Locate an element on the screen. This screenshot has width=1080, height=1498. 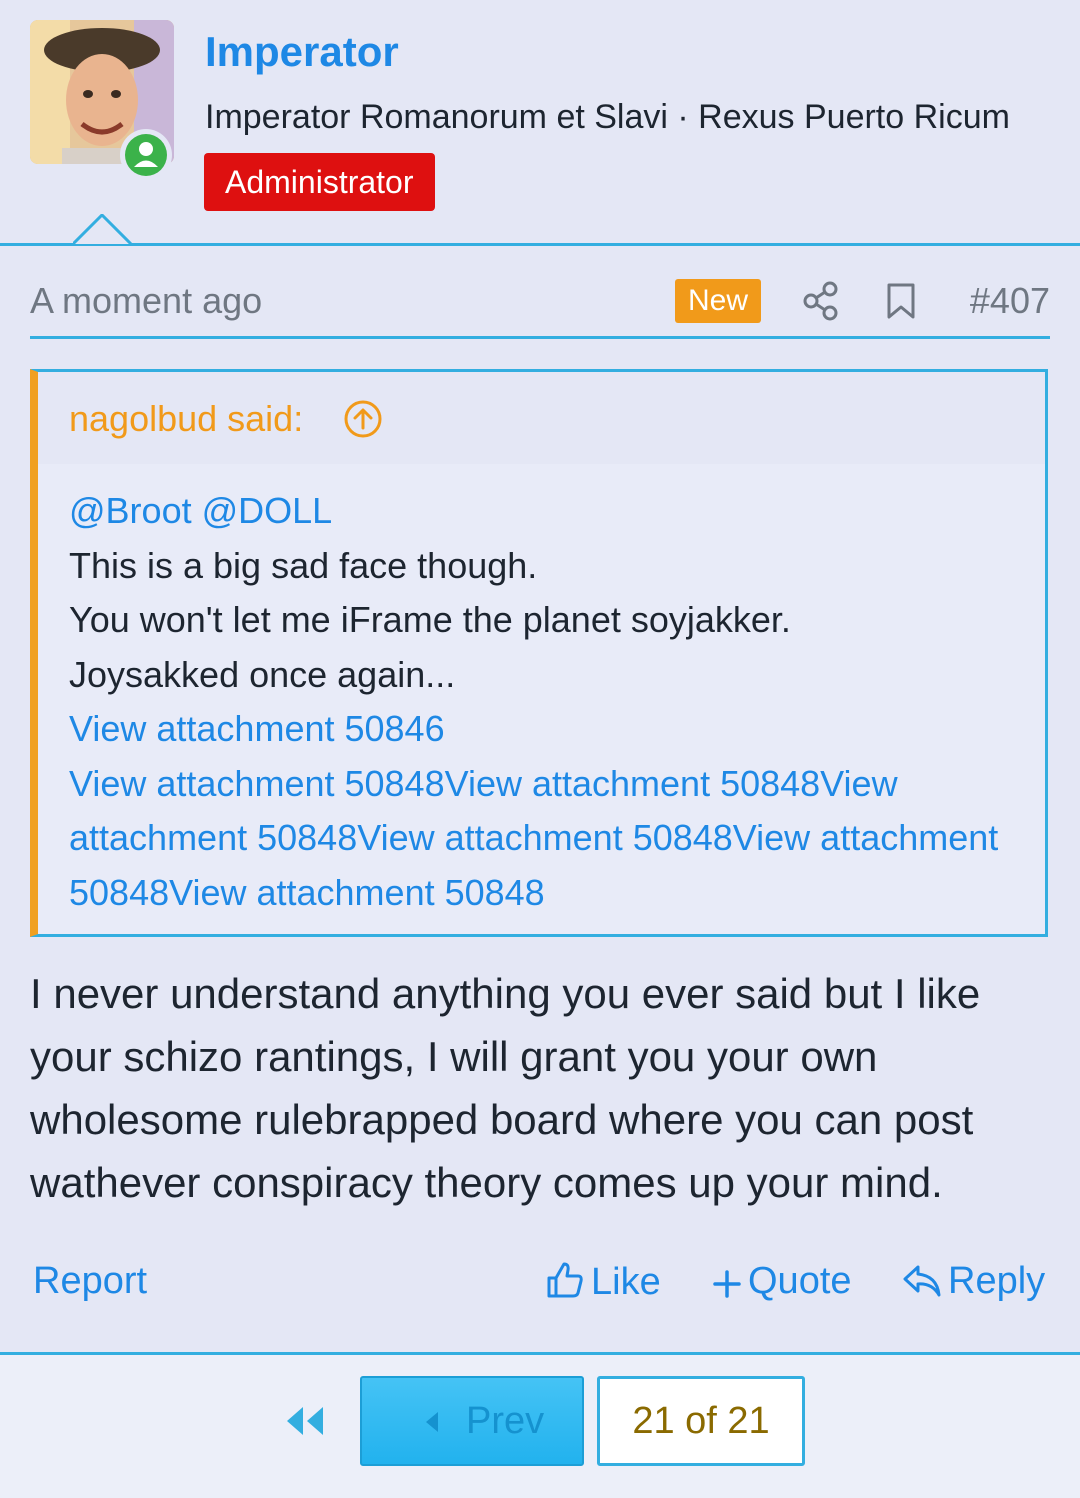
reply-label: Reply is located at coordinates (997, 1281).